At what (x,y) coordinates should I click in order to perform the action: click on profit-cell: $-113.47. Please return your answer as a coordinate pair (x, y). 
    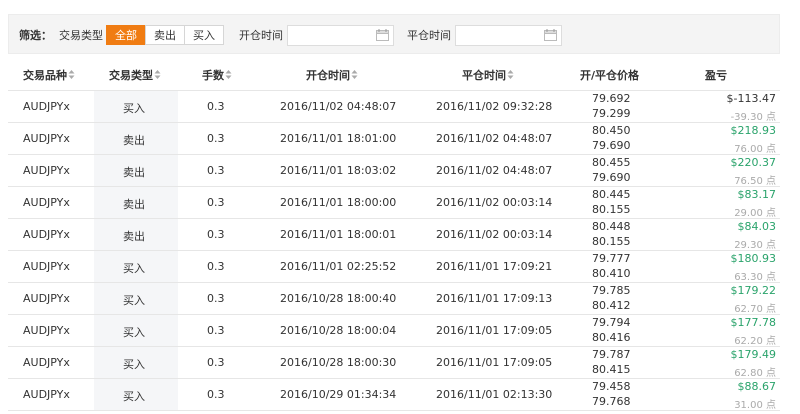
    Looking at the image, I should click on (751, 98).